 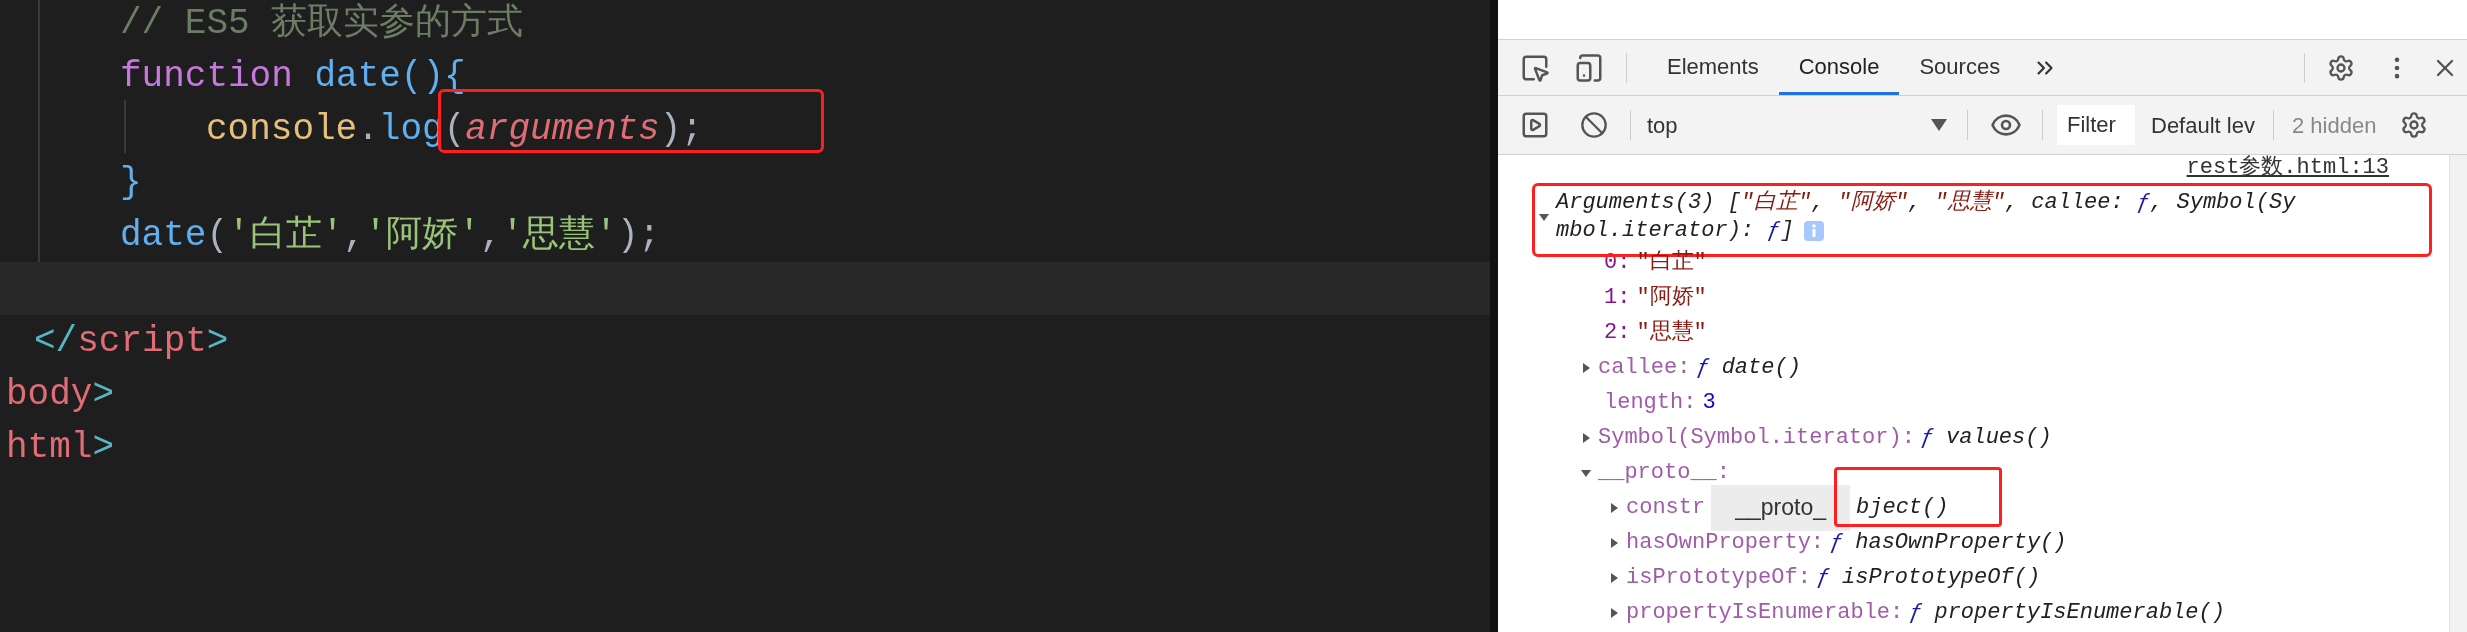 What do you see at coordinates (1617, 297) in the screenshot?
I see `property-key: 1:` at bounding box center [1617, 297].